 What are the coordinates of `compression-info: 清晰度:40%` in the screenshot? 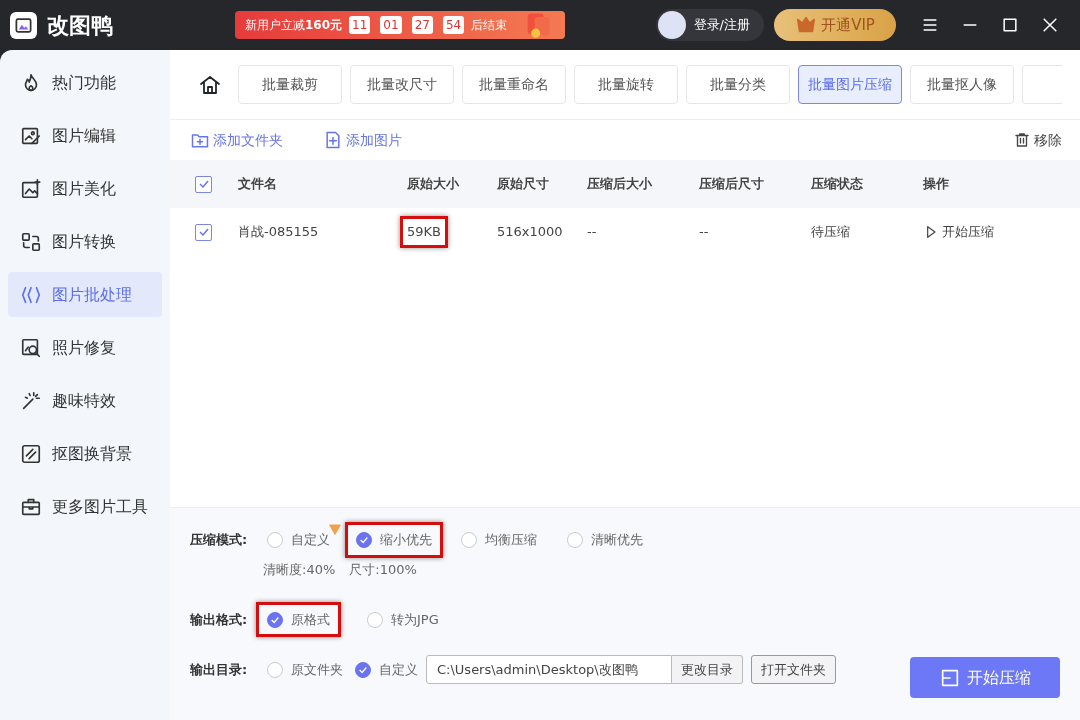 It's located at (299, 570).